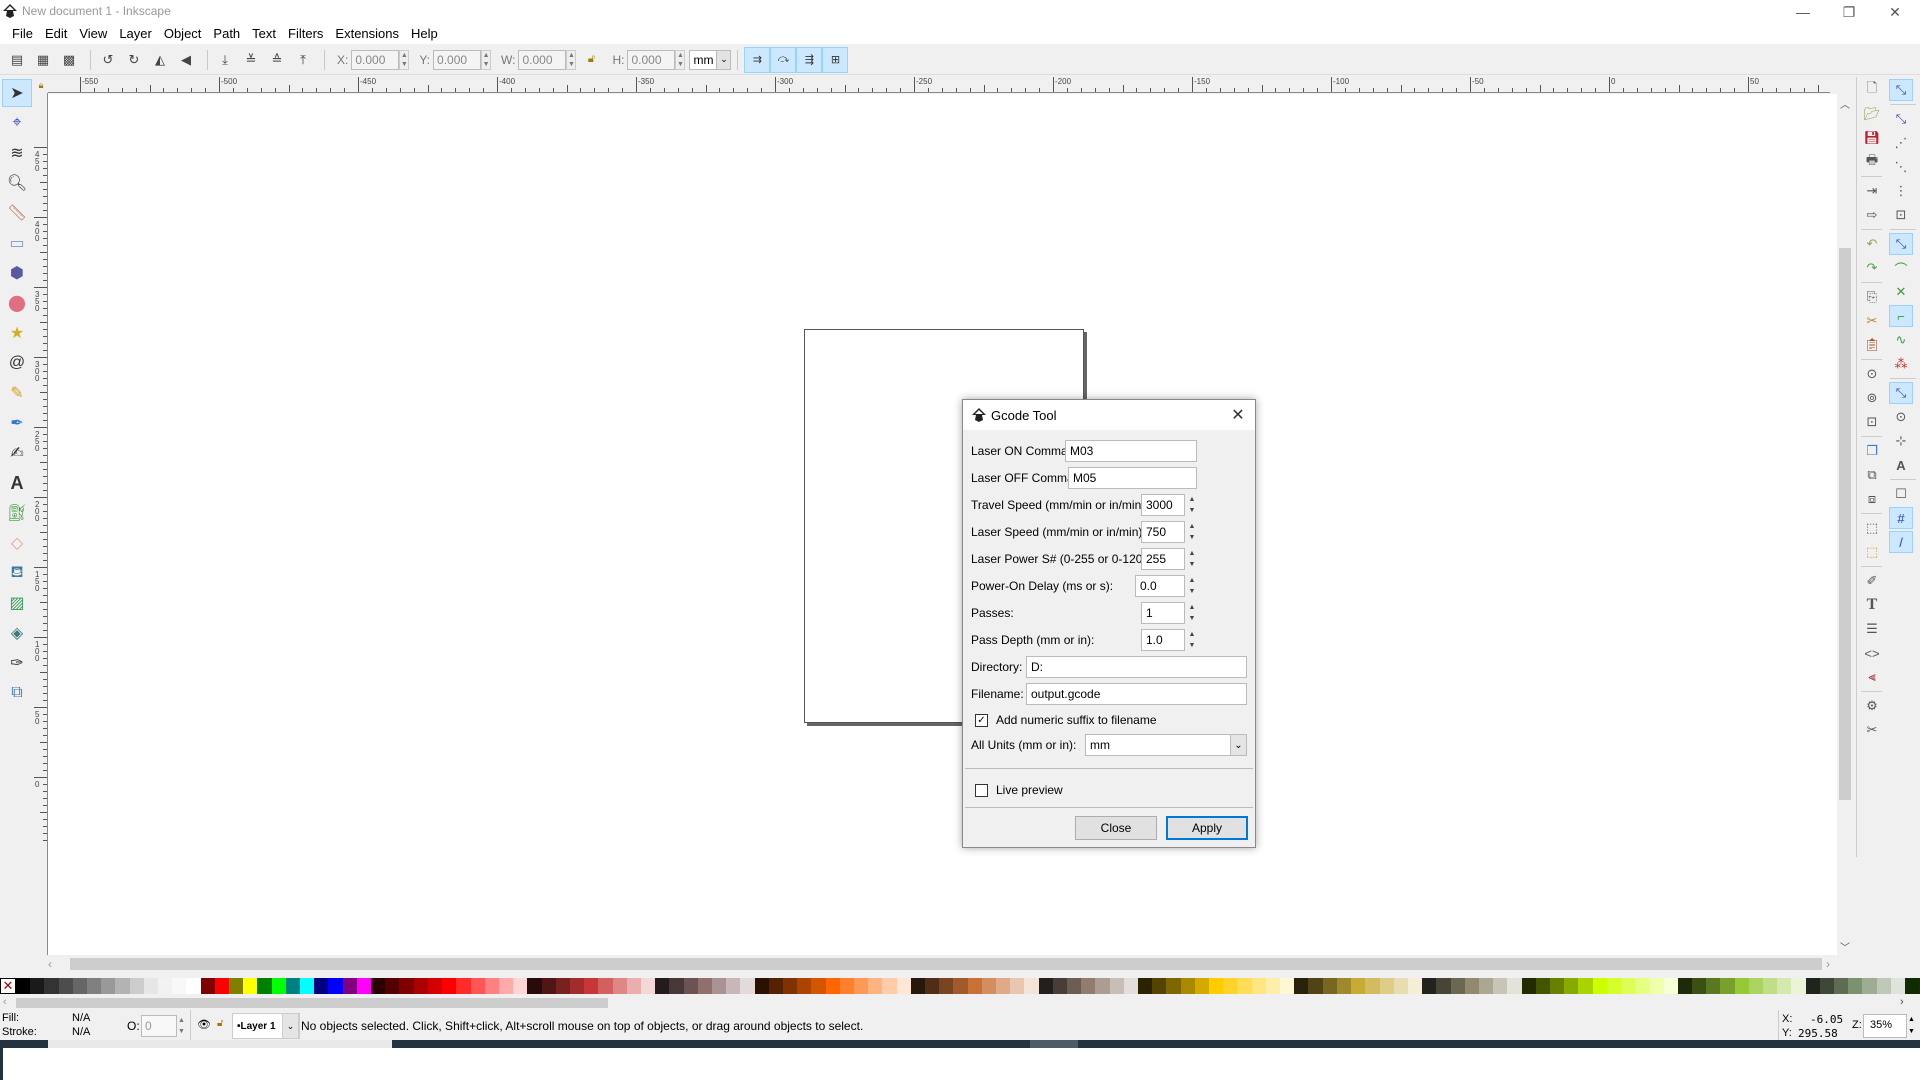 The width and height of the screenshot is (1920, 1080). Describe the element at coordinates (1901, 215) in the screenshot. I see `snap-bbox-centers-icon: ⊡` at that location.